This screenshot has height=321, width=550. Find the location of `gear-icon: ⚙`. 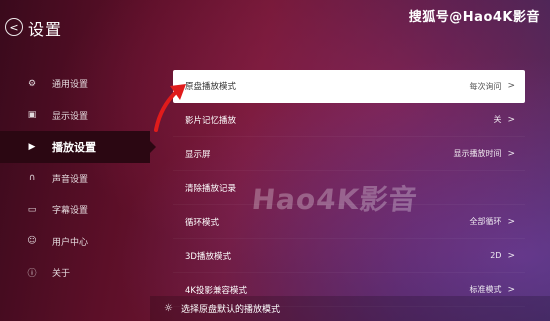

gear-icon: ⚙ is located at coordinates (32, 83).